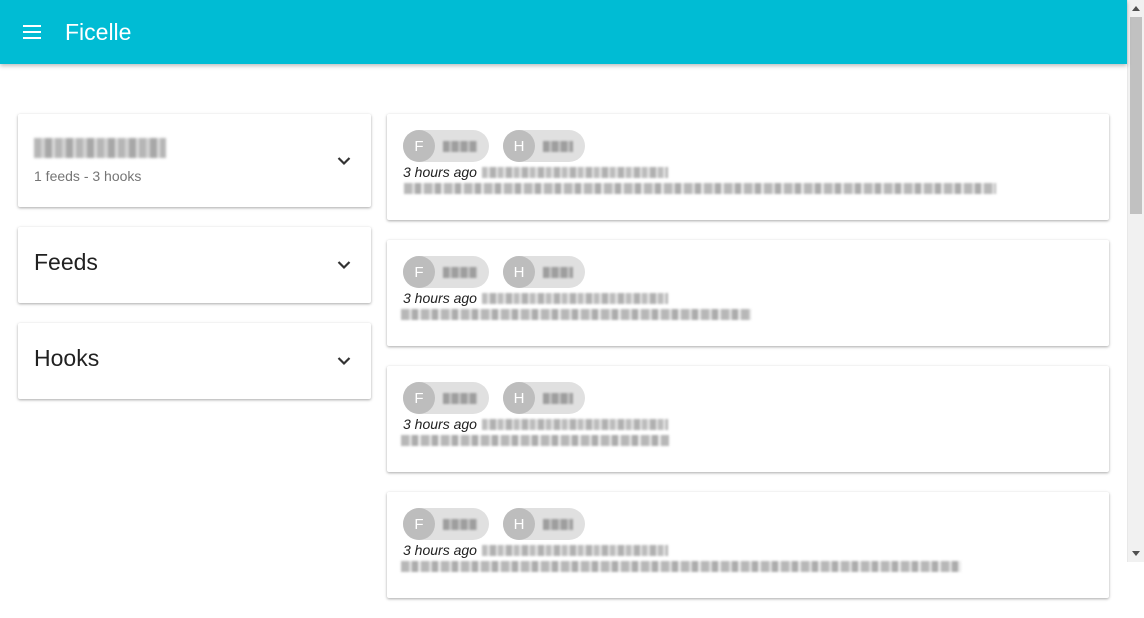 Image resolution: width=1144 pixels, height=618 pixels. I want to click on scroll-down-button, so click(1136, 553).